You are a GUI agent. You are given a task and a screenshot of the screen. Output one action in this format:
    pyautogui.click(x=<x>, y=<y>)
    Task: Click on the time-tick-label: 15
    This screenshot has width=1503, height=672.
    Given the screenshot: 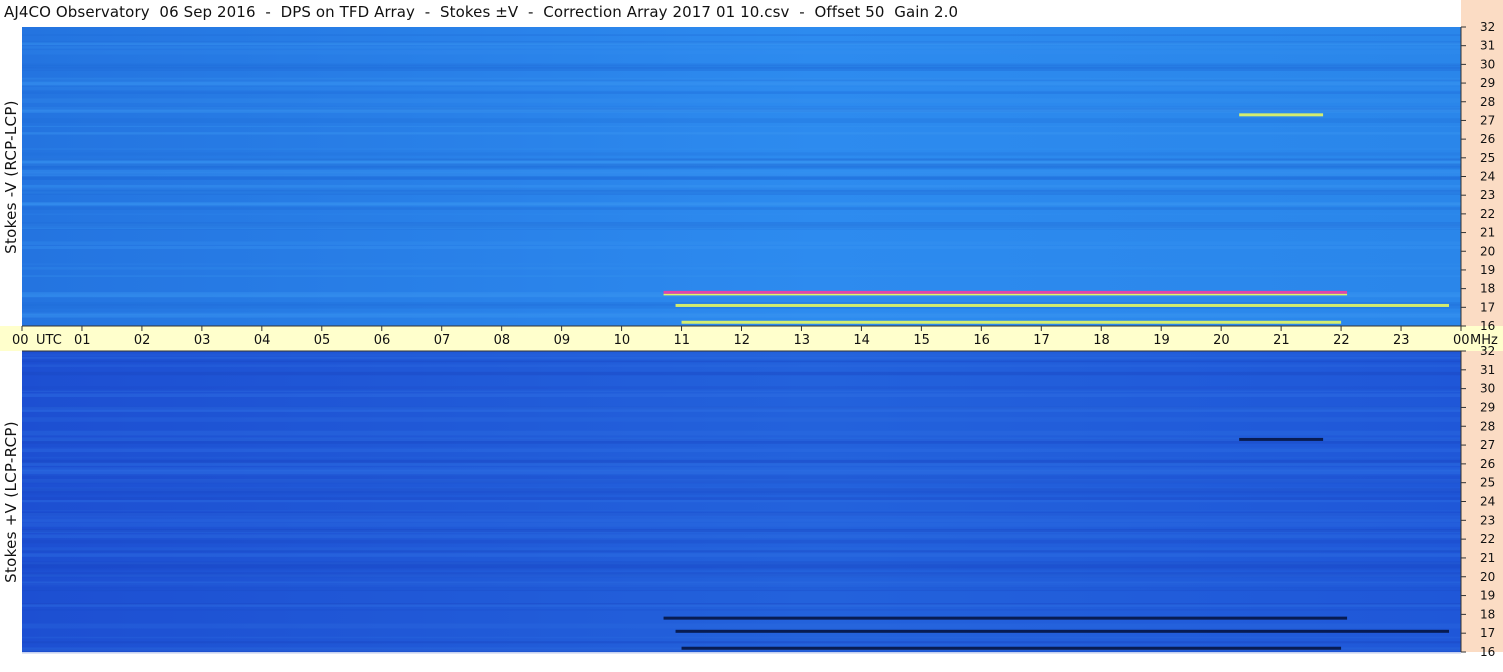 What is the action you would take?
    pyautogui.click(x=921, y=340)
    